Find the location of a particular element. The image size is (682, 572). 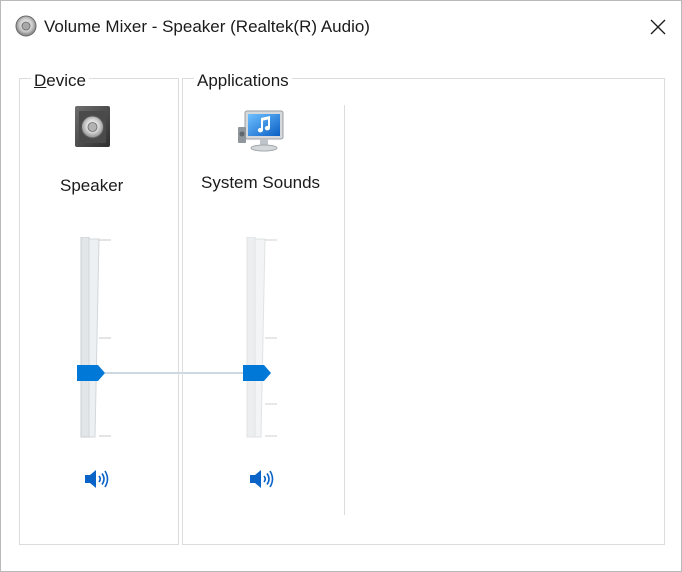

device-volume-slider is located at coordinates (95, 339).